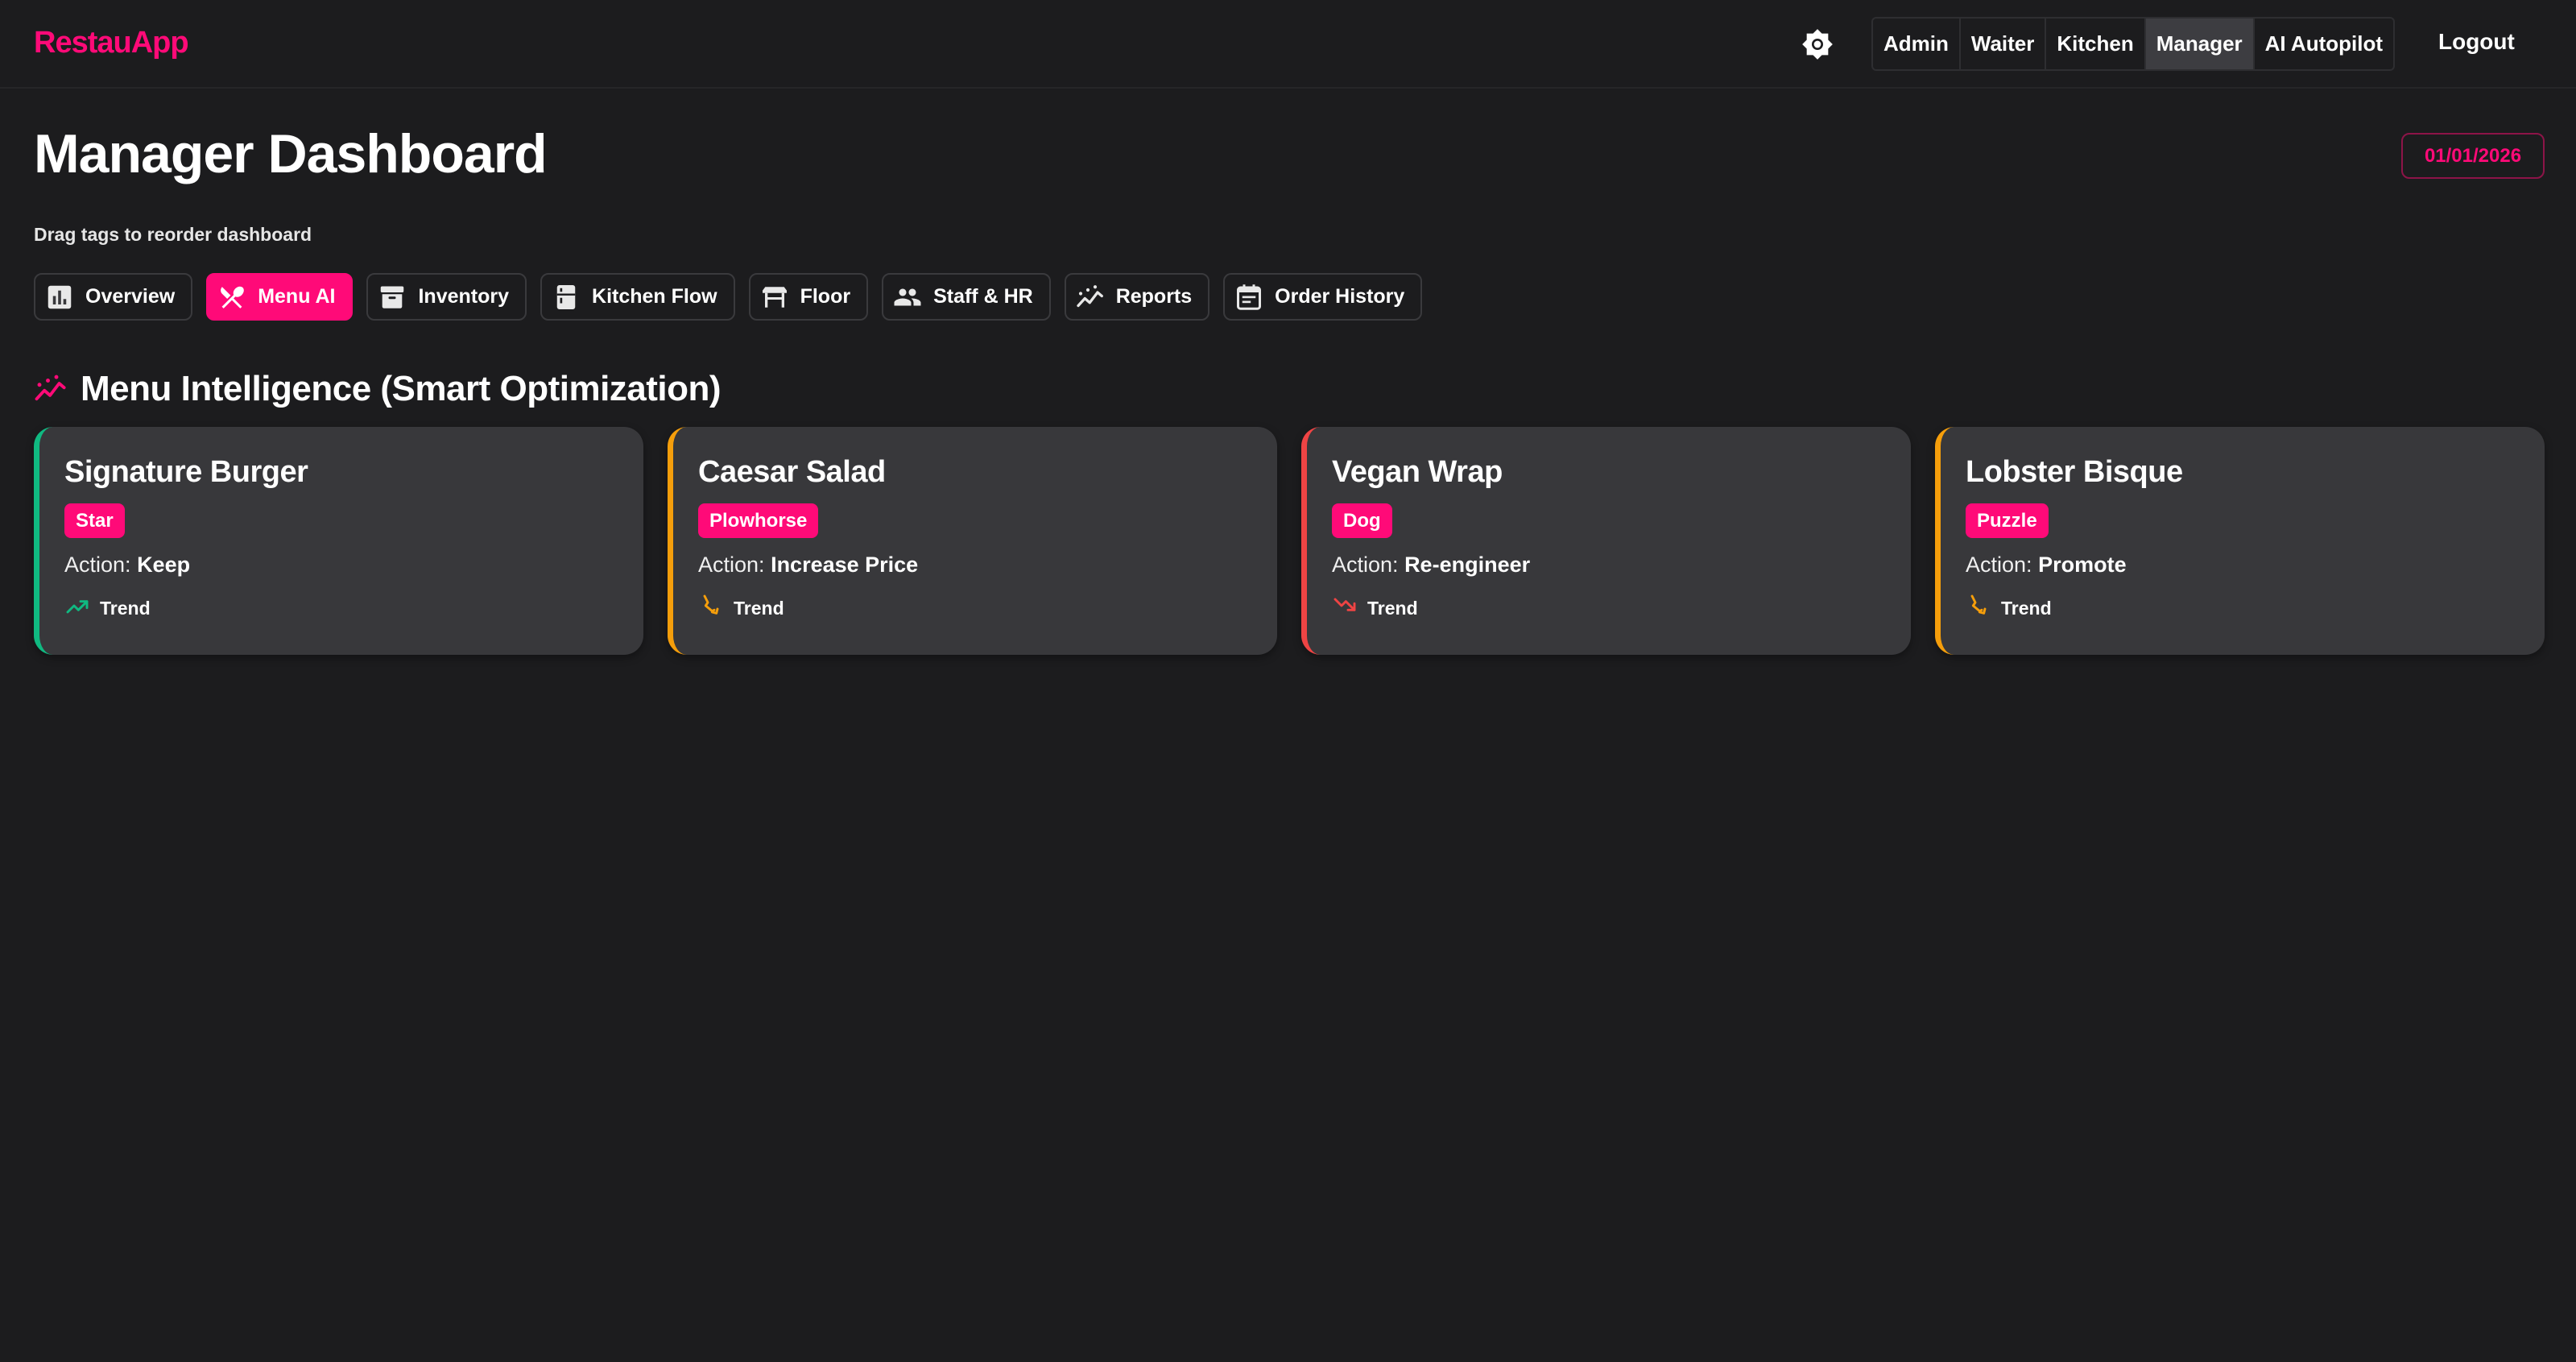 This screenshot has height=1362, width=2576. Describe the element at coordinates (2096, 44) in the screenshot. I see `role-kitchen: Kitchen` at that location.